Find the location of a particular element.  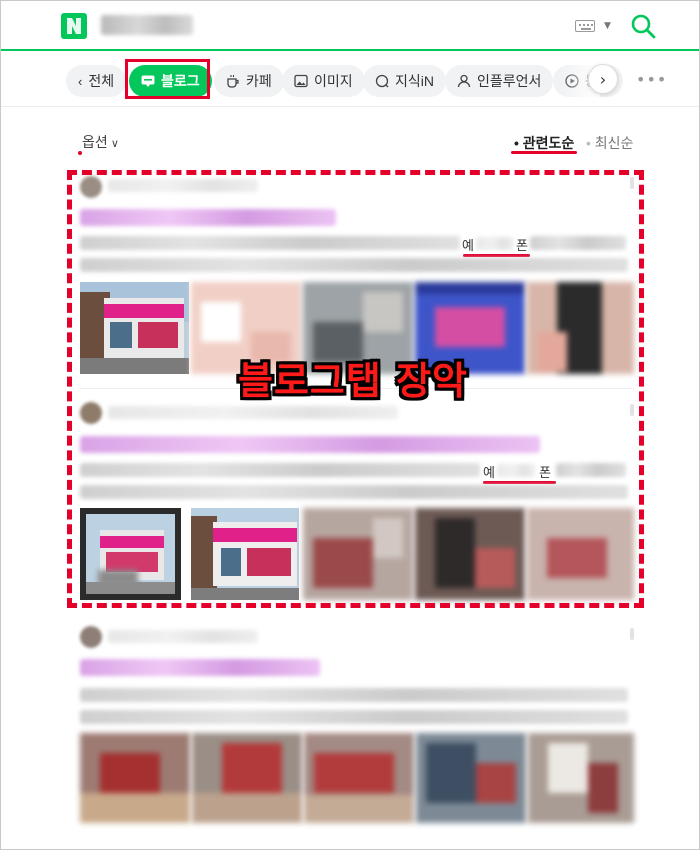

options-marker-dot is located at coordinates (80, 153).